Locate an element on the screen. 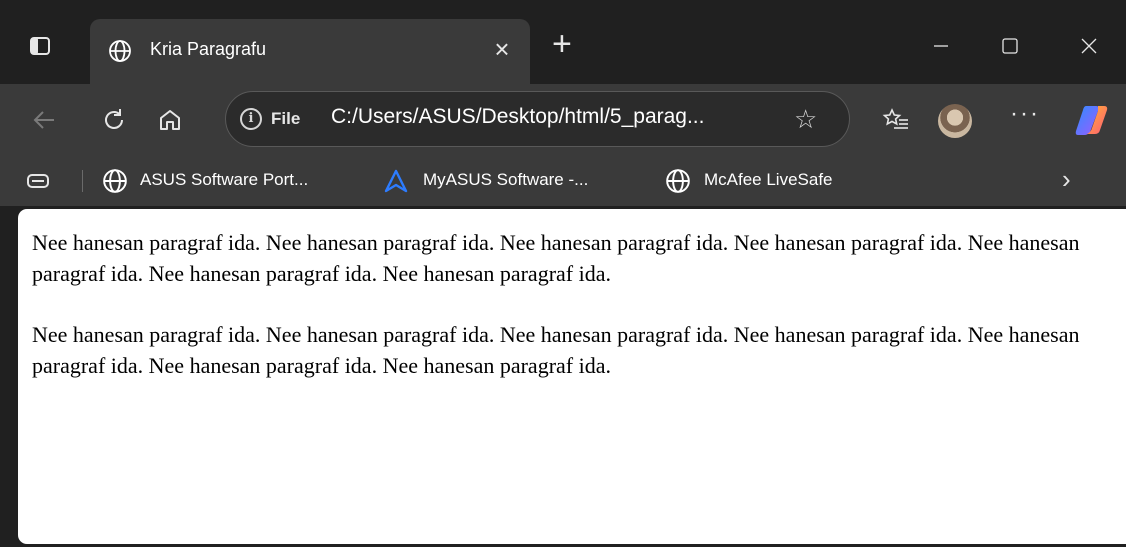 The image size is (1126, 547). back-arrow-icon is located at coordinates (43, 120).